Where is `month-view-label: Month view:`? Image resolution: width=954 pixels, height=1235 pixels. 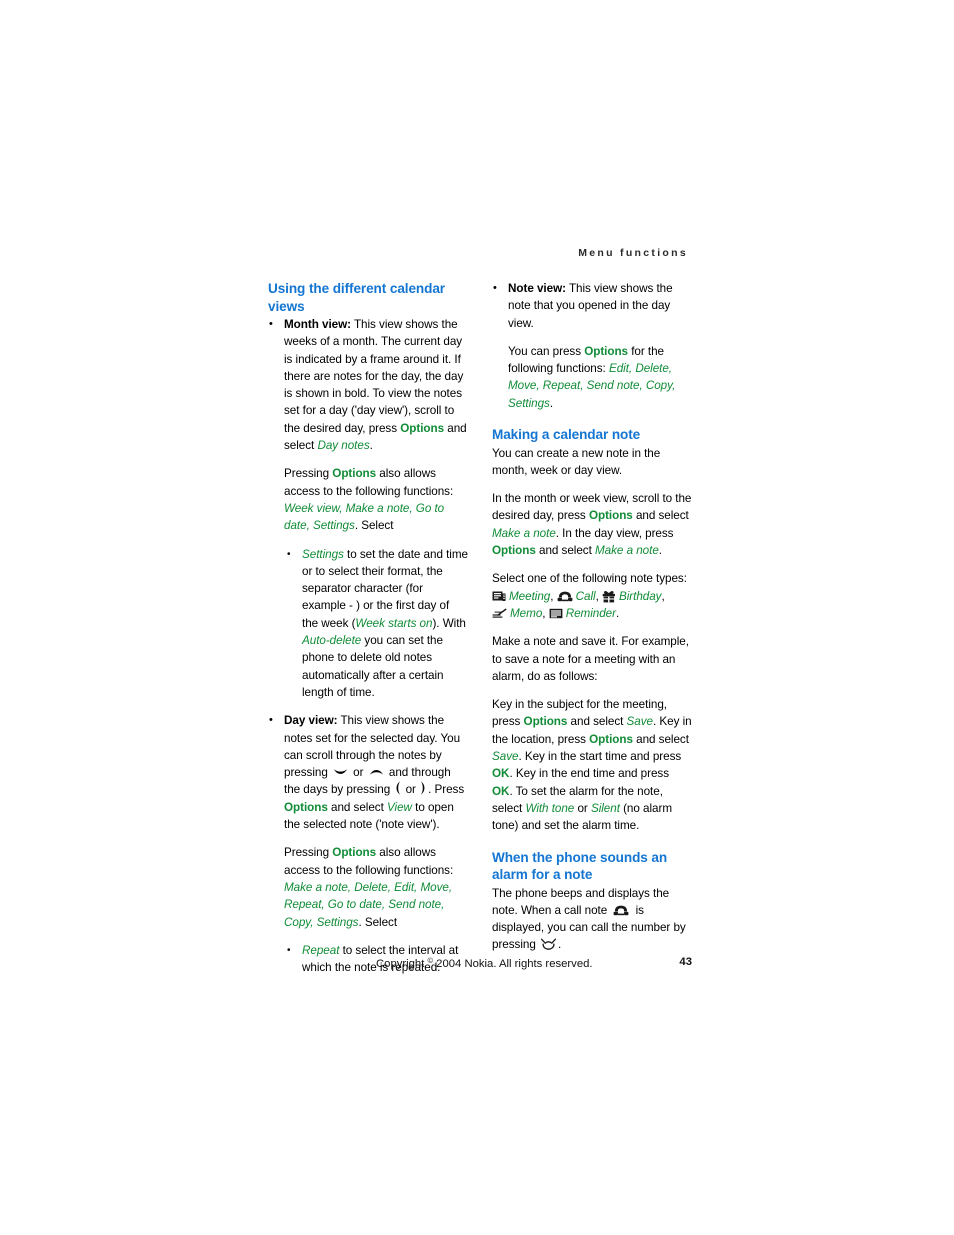
month-view-label: Month view: is located at coordinates (317, 324).